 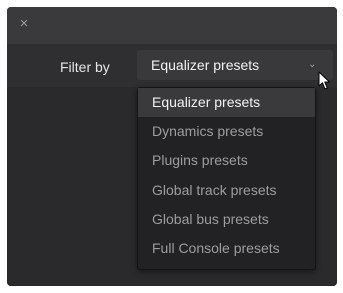 I want to click on menu-item-global-track-presets: Global track presets, so click(x=226, y=190).